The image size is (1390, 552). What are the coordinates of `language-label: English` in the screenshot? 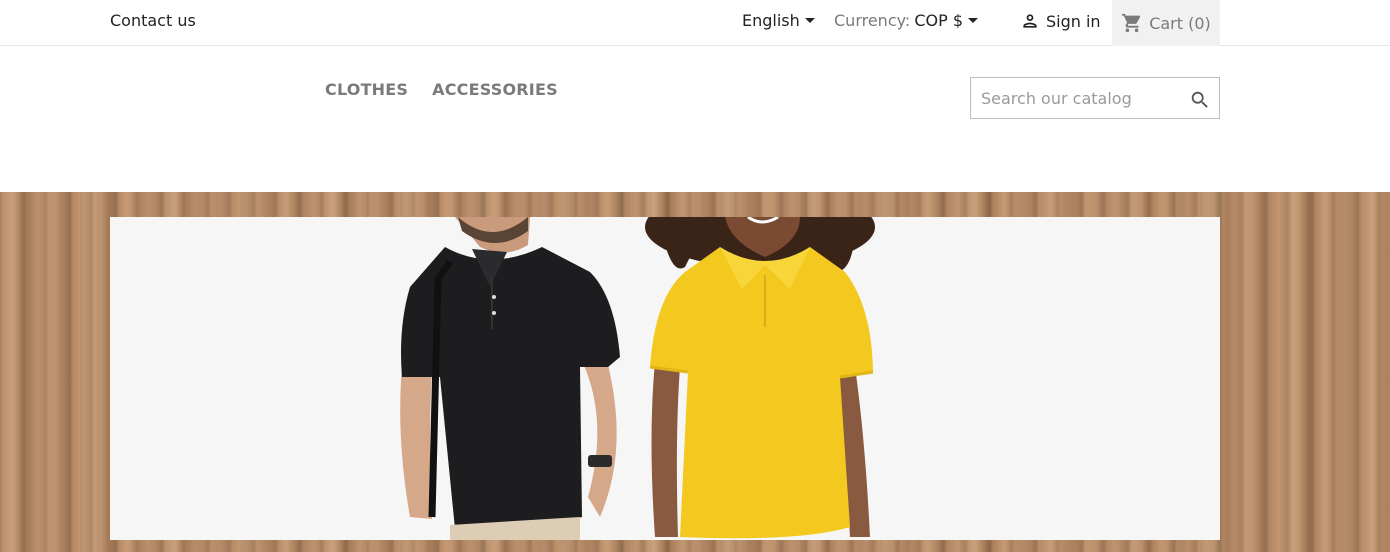 It's located at (771, 20).